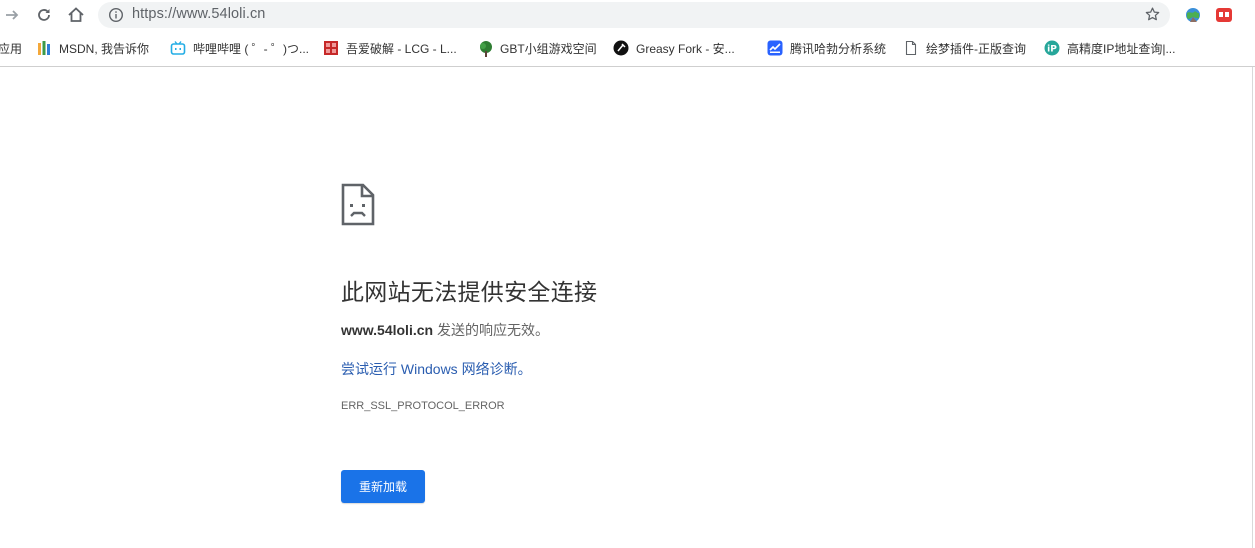 Image resolution: width=1255 pixels, height=548 pixels. What do you see at coordinates (976, 48) in the screenshot?
I see `bookmark-label: 绘梦插件-正版查询` at bounding box center [976, 48].